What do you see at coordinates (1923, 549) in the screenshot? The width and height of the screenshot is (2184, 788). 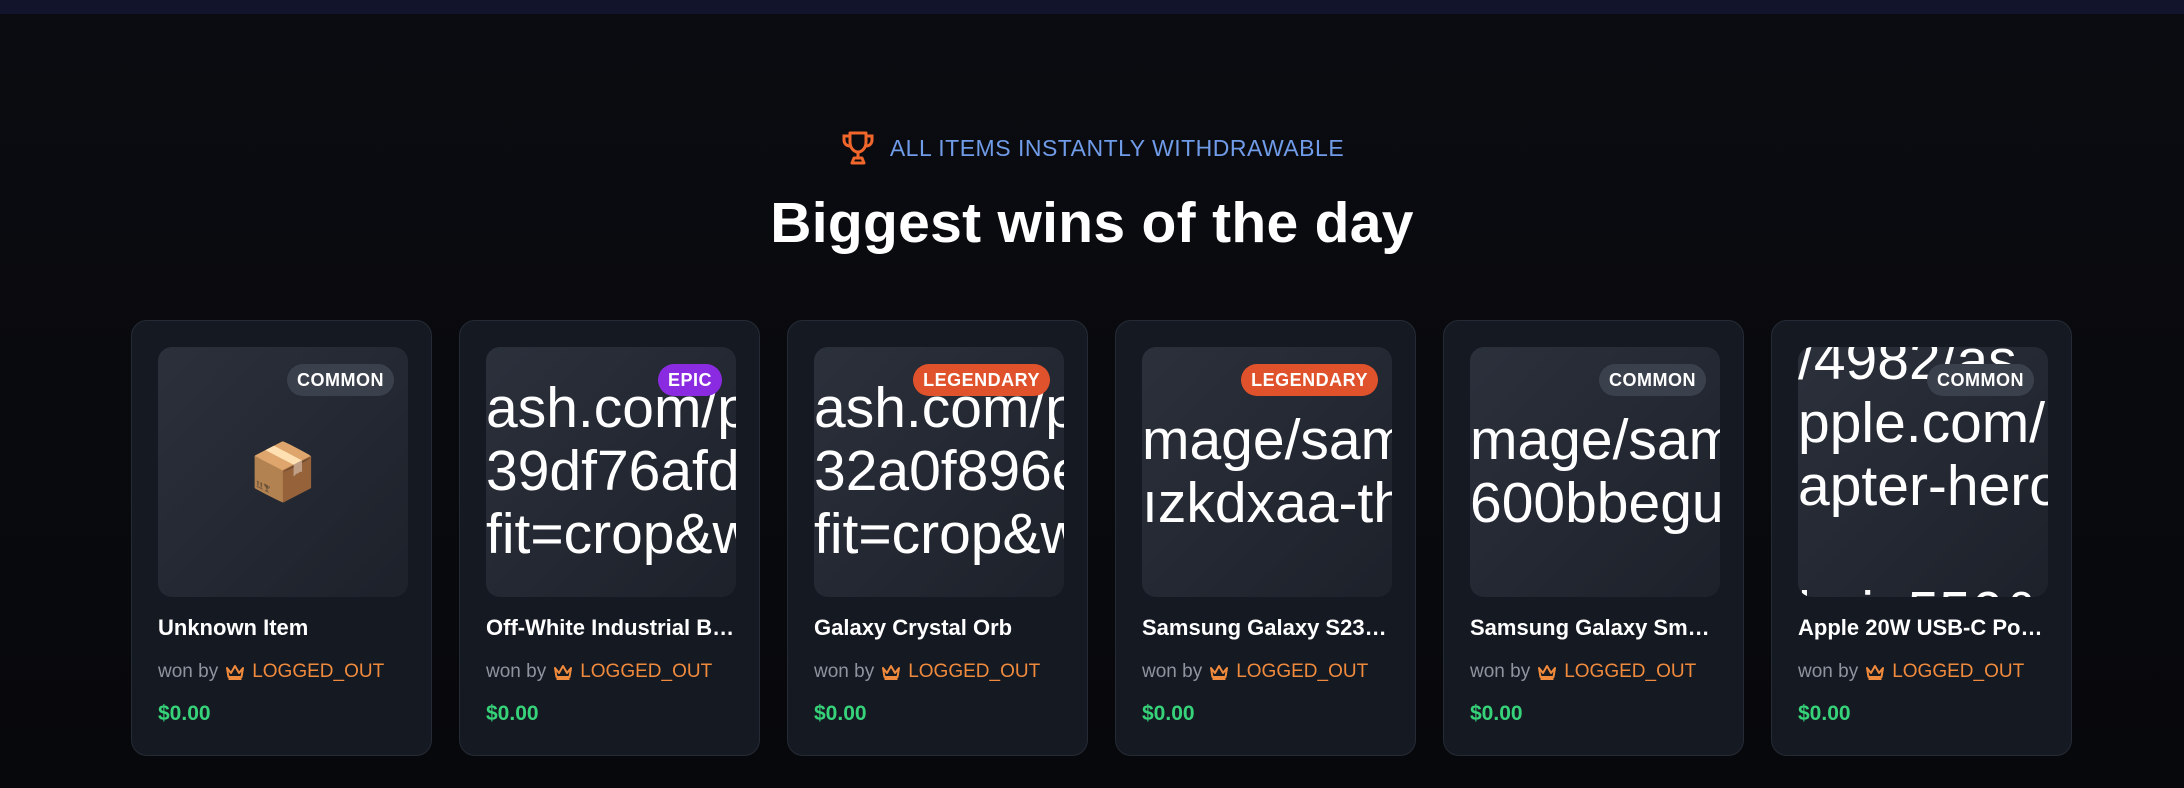 I see `alt-text-line` at bounding box center [1923, 549].